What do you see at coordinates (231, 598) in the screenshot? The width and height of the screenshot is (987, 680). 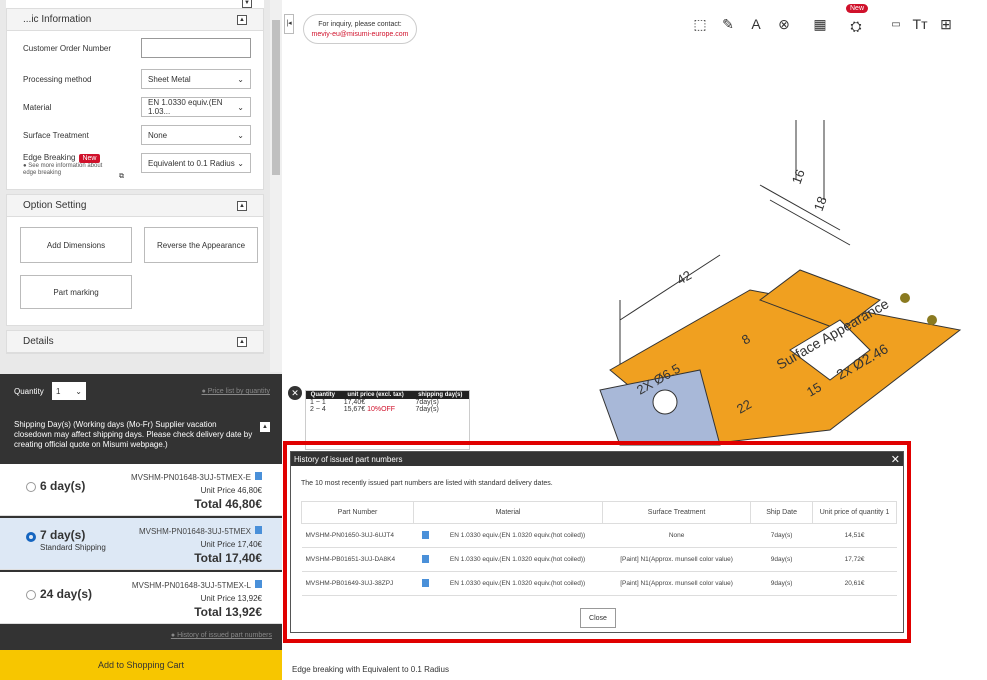 I see `unit-price: Unit Price 13,92€` at bounding box center [231, 598].